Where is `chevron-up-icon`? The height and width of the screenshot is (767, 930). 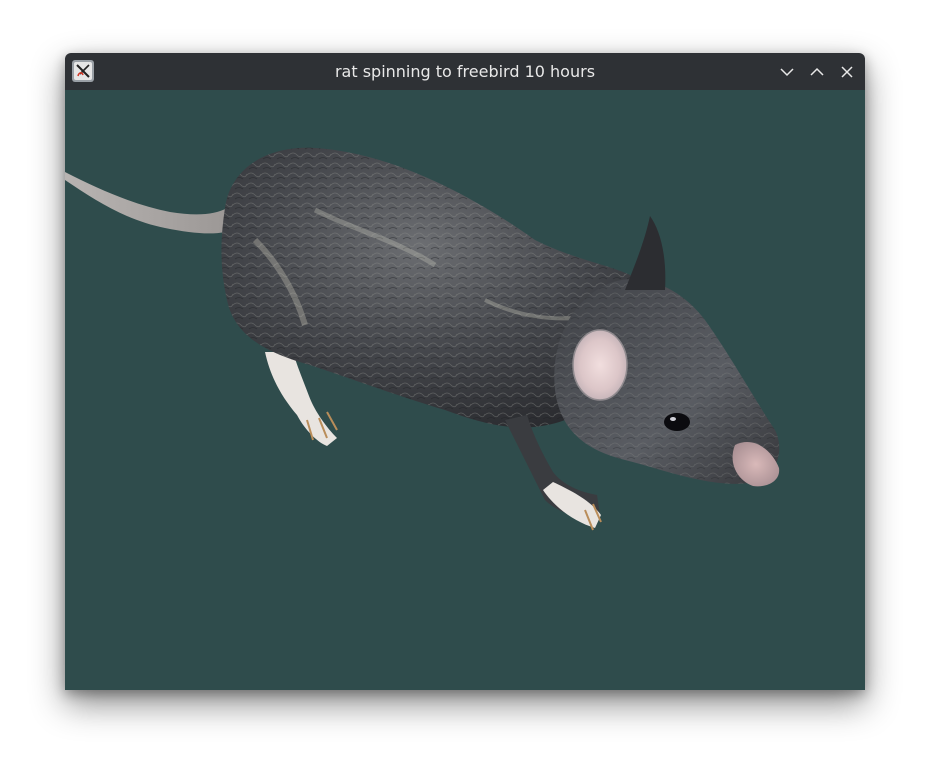 chevron-up-icon is located at coordinates (817, 71).